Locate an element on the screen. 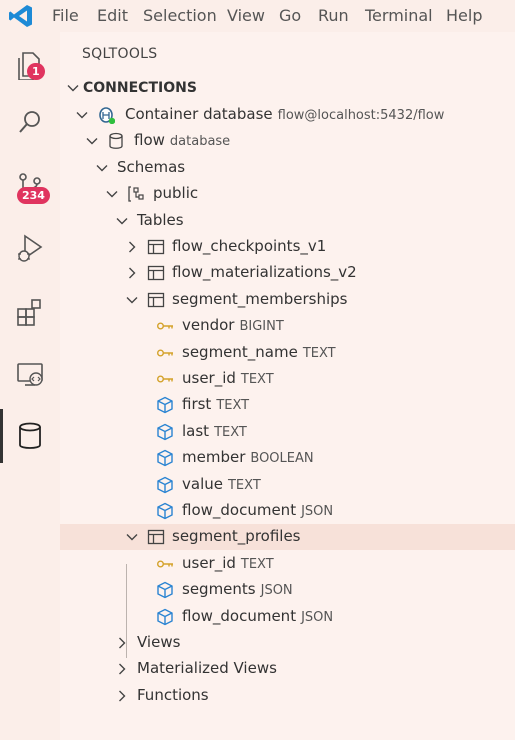 This screenshot has width=515, height=740. activity-search is located at coordinates (30, 122).